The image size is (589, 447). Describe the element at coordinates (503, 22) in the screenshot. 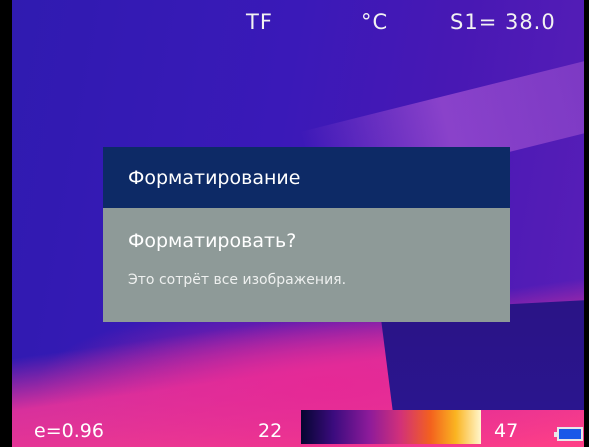

I see `spot-temperature-readout: S1= 38.0` at that location.